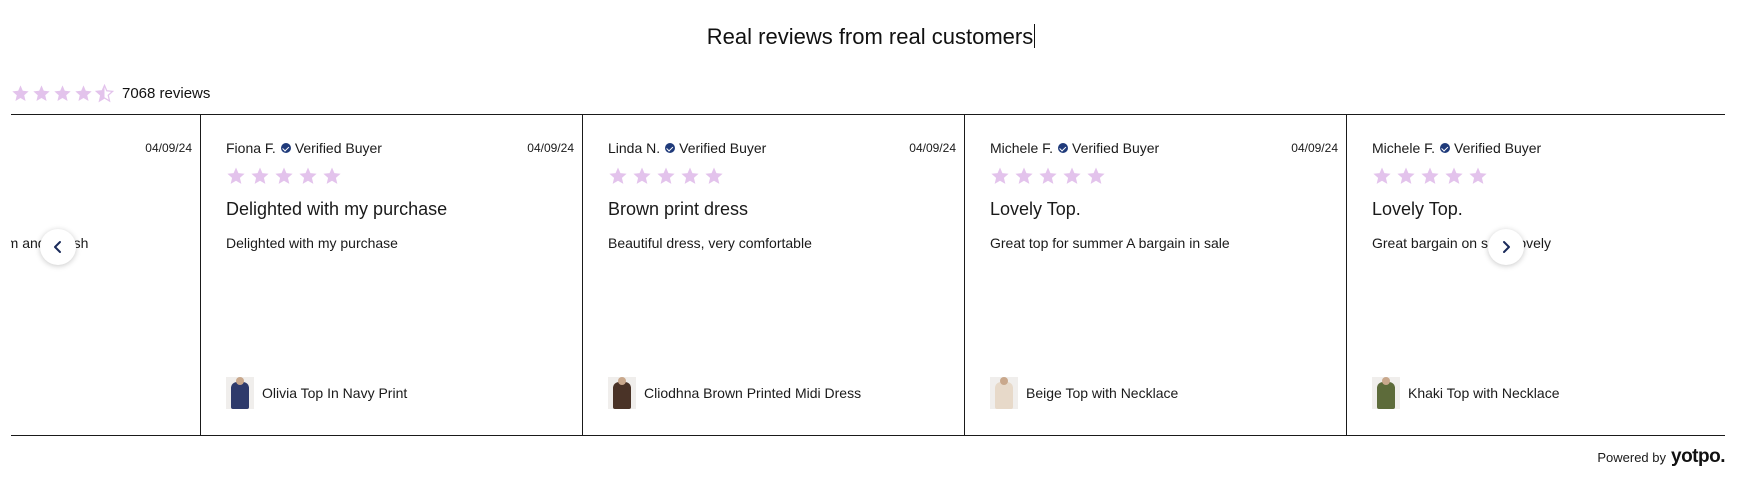 Image resolution: width=1742 pixels, height=488 pixels. I want to click on summary-stars, so click(62, 93).